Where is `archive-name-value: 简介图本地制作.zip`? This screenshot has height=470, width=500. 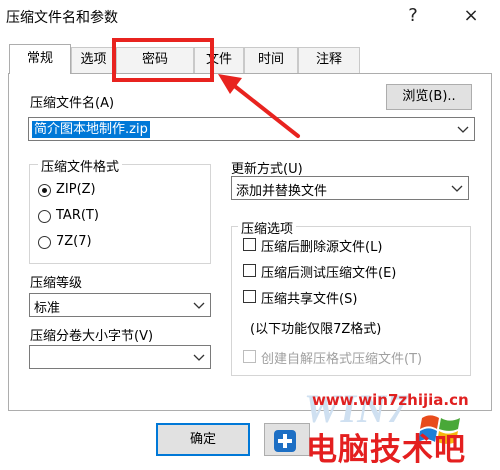 archive-name-value: 简介图本地制作.zip is located at coordinates (91, 129).